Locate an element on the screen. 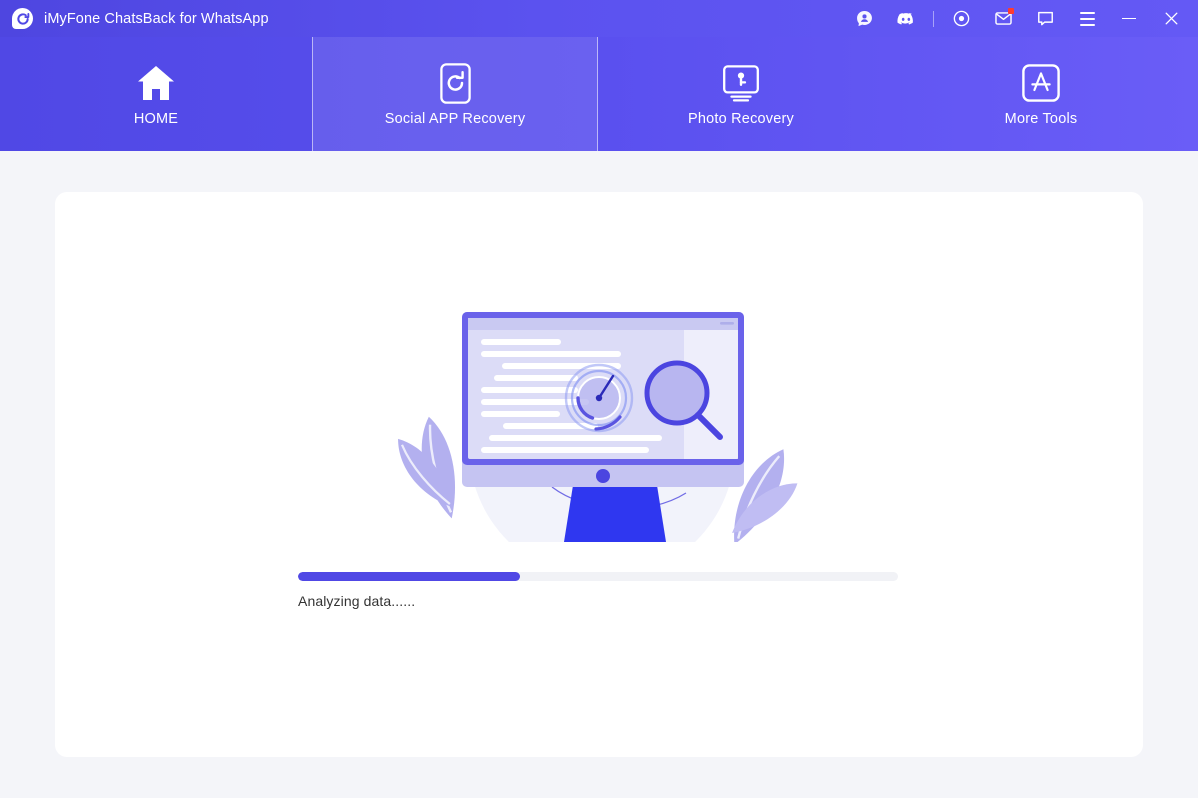  nav-tab-label-social: Social APP Recovery is located at coordinates (455, 119).